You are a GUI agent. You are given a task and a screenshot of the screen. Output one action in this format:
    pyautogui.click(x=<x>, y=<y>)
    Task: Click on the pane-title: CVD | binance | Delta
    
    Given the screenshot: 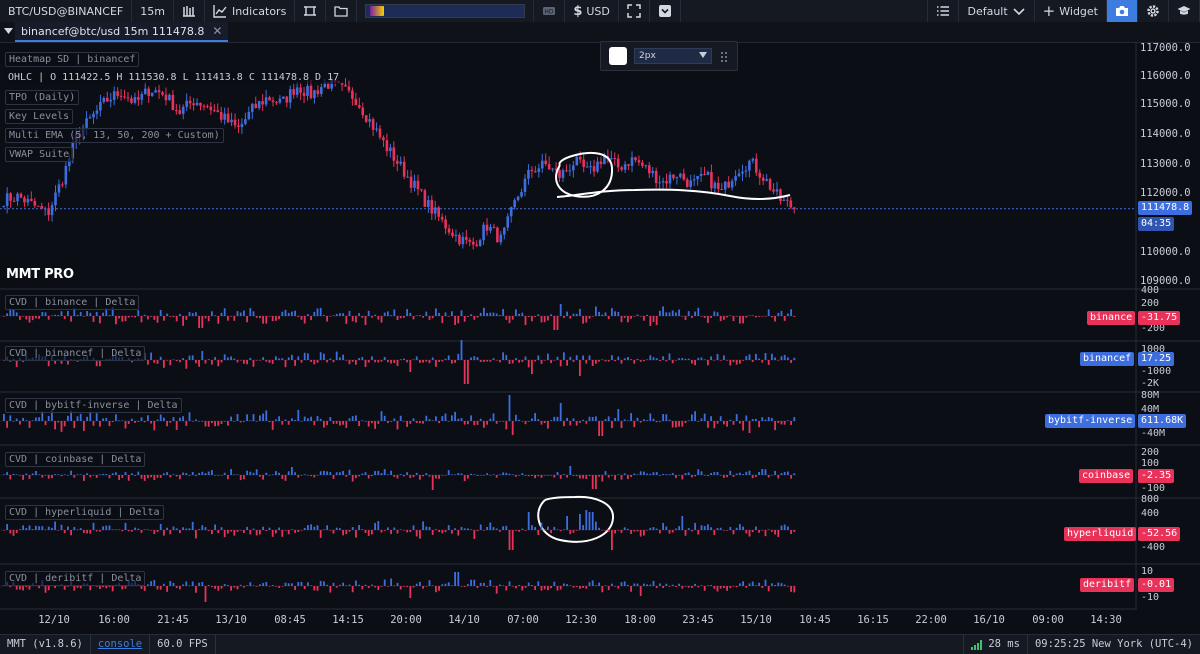 What is the action you would take?
    pyautogui.click(x=72, y=302)
    